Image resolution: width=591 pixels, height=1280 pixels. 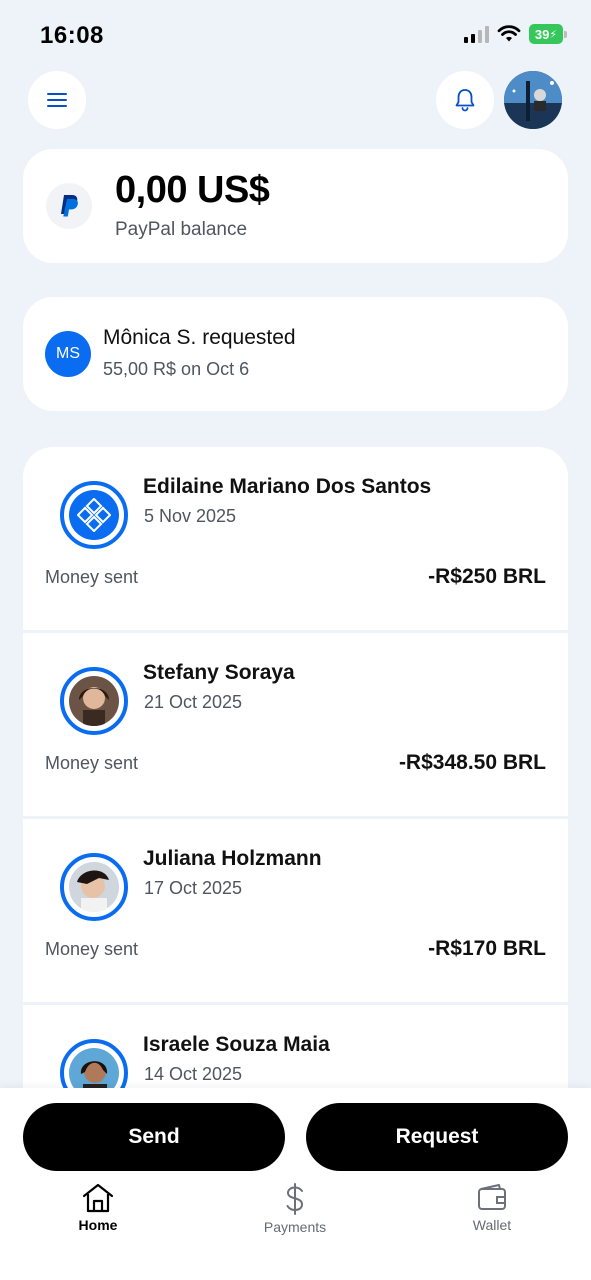 I want to click on transaction-date: 17 Oct 2025, so click(x=193, y=888).